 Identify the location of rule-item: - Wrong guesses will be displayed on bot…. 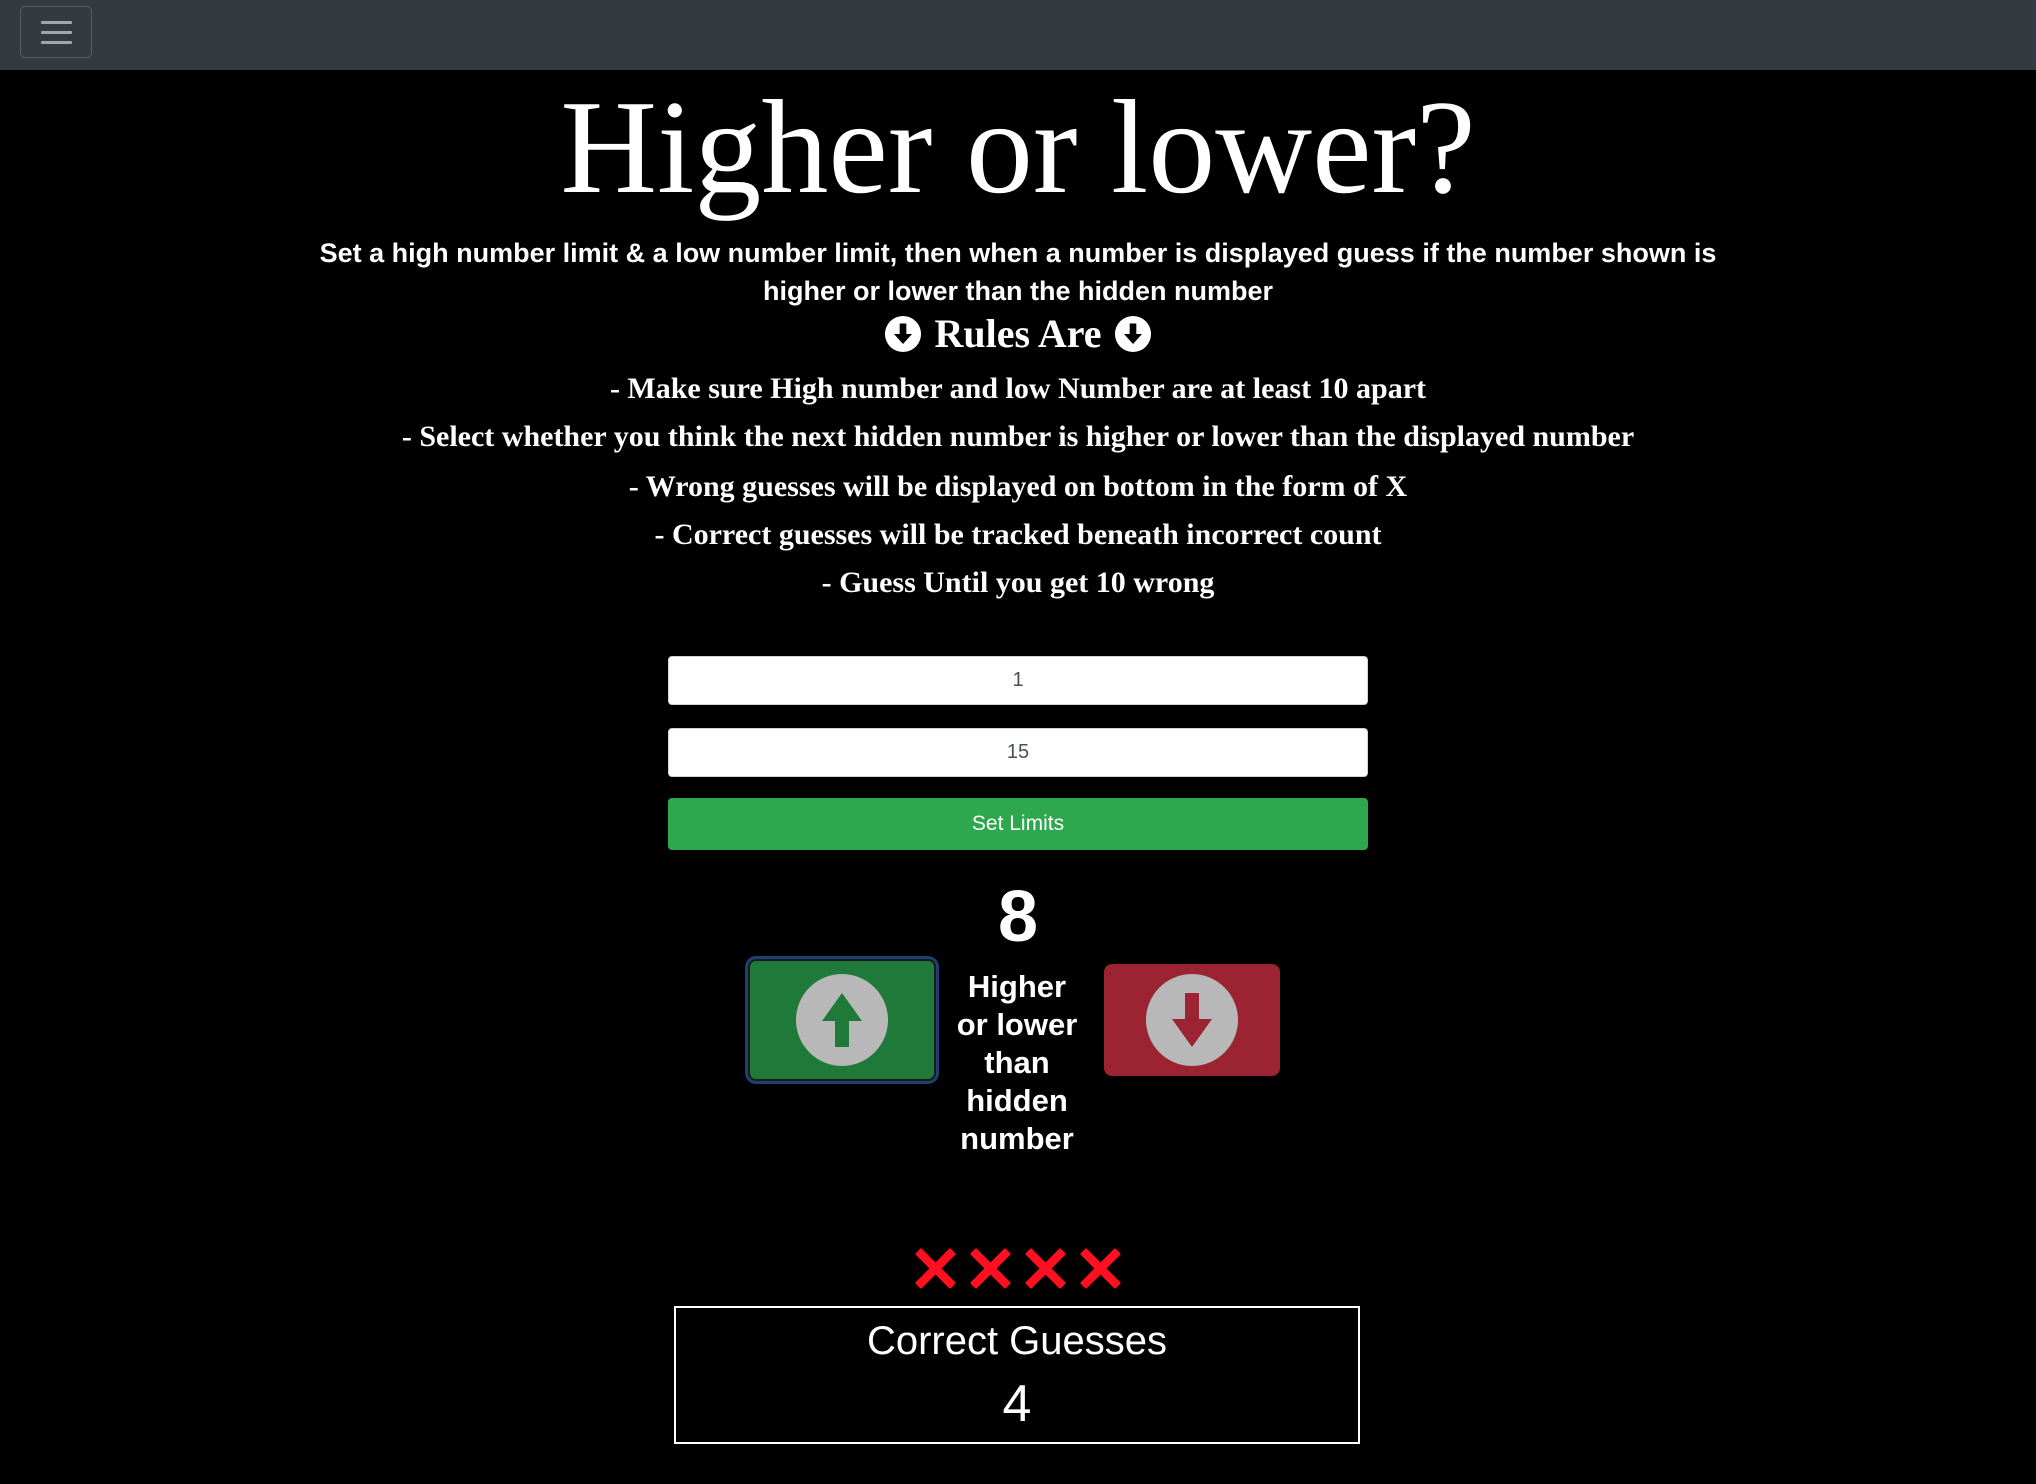
(1018, 486).